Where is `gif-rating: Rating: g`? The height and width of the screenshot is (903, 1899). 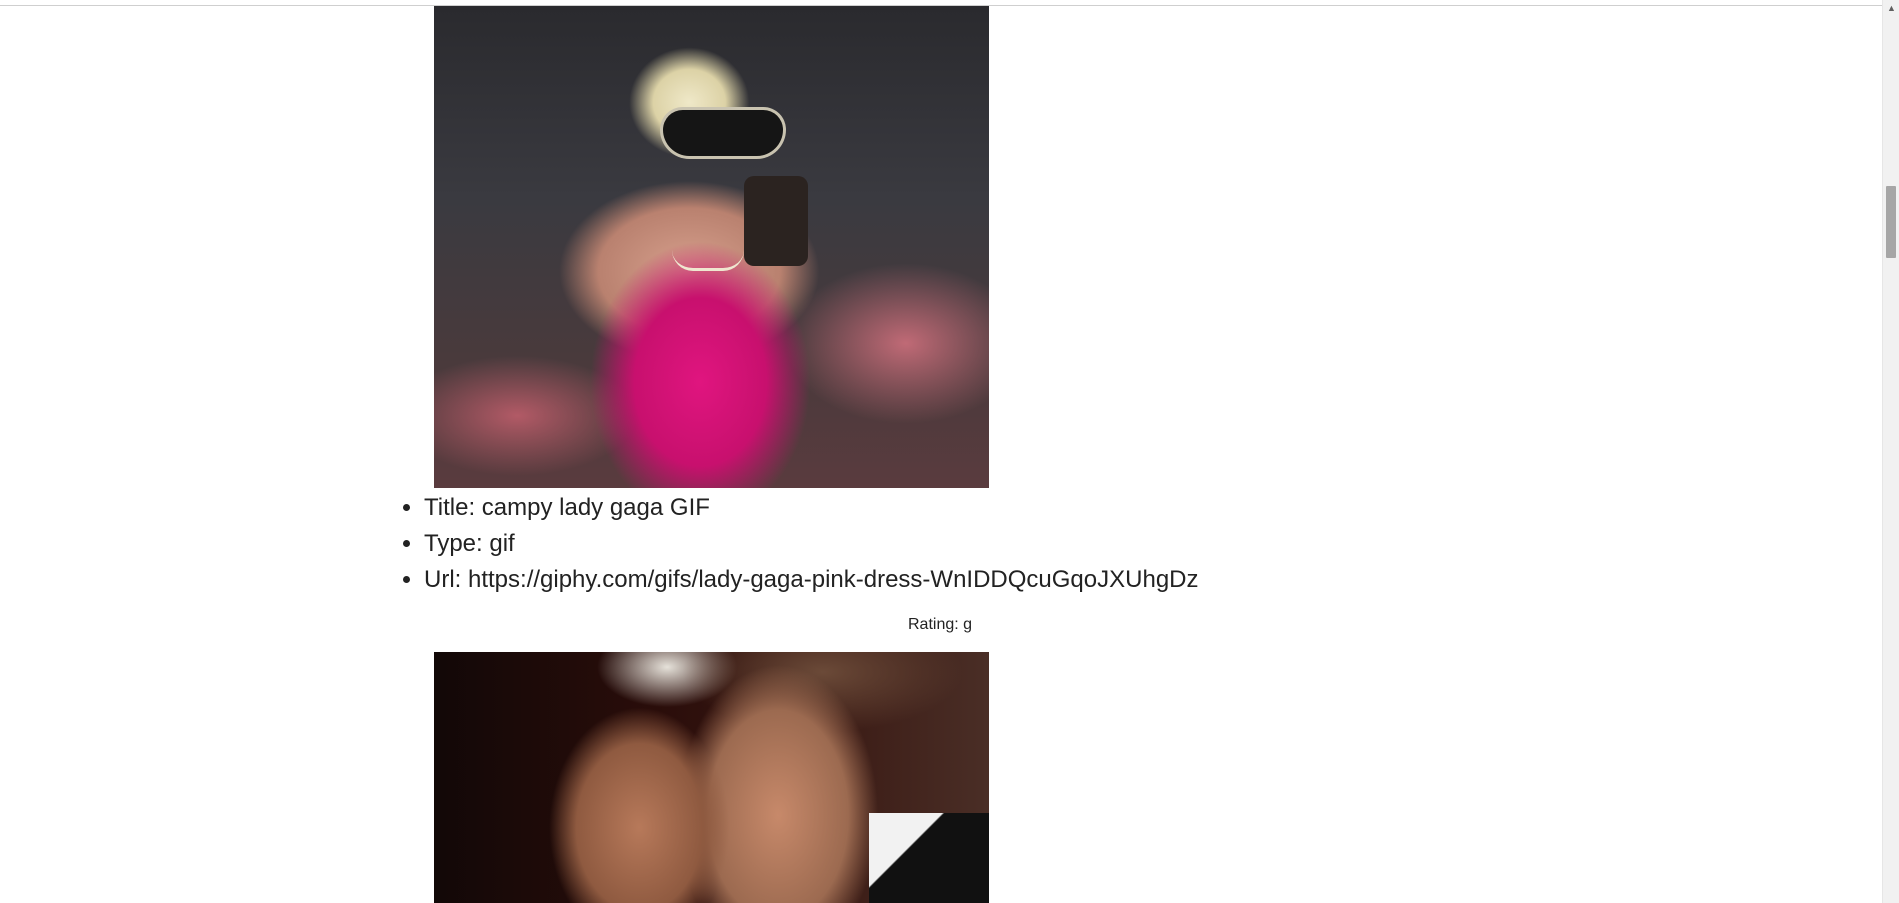 gif-rating: Rating: g is located at coordinates (940, 624).